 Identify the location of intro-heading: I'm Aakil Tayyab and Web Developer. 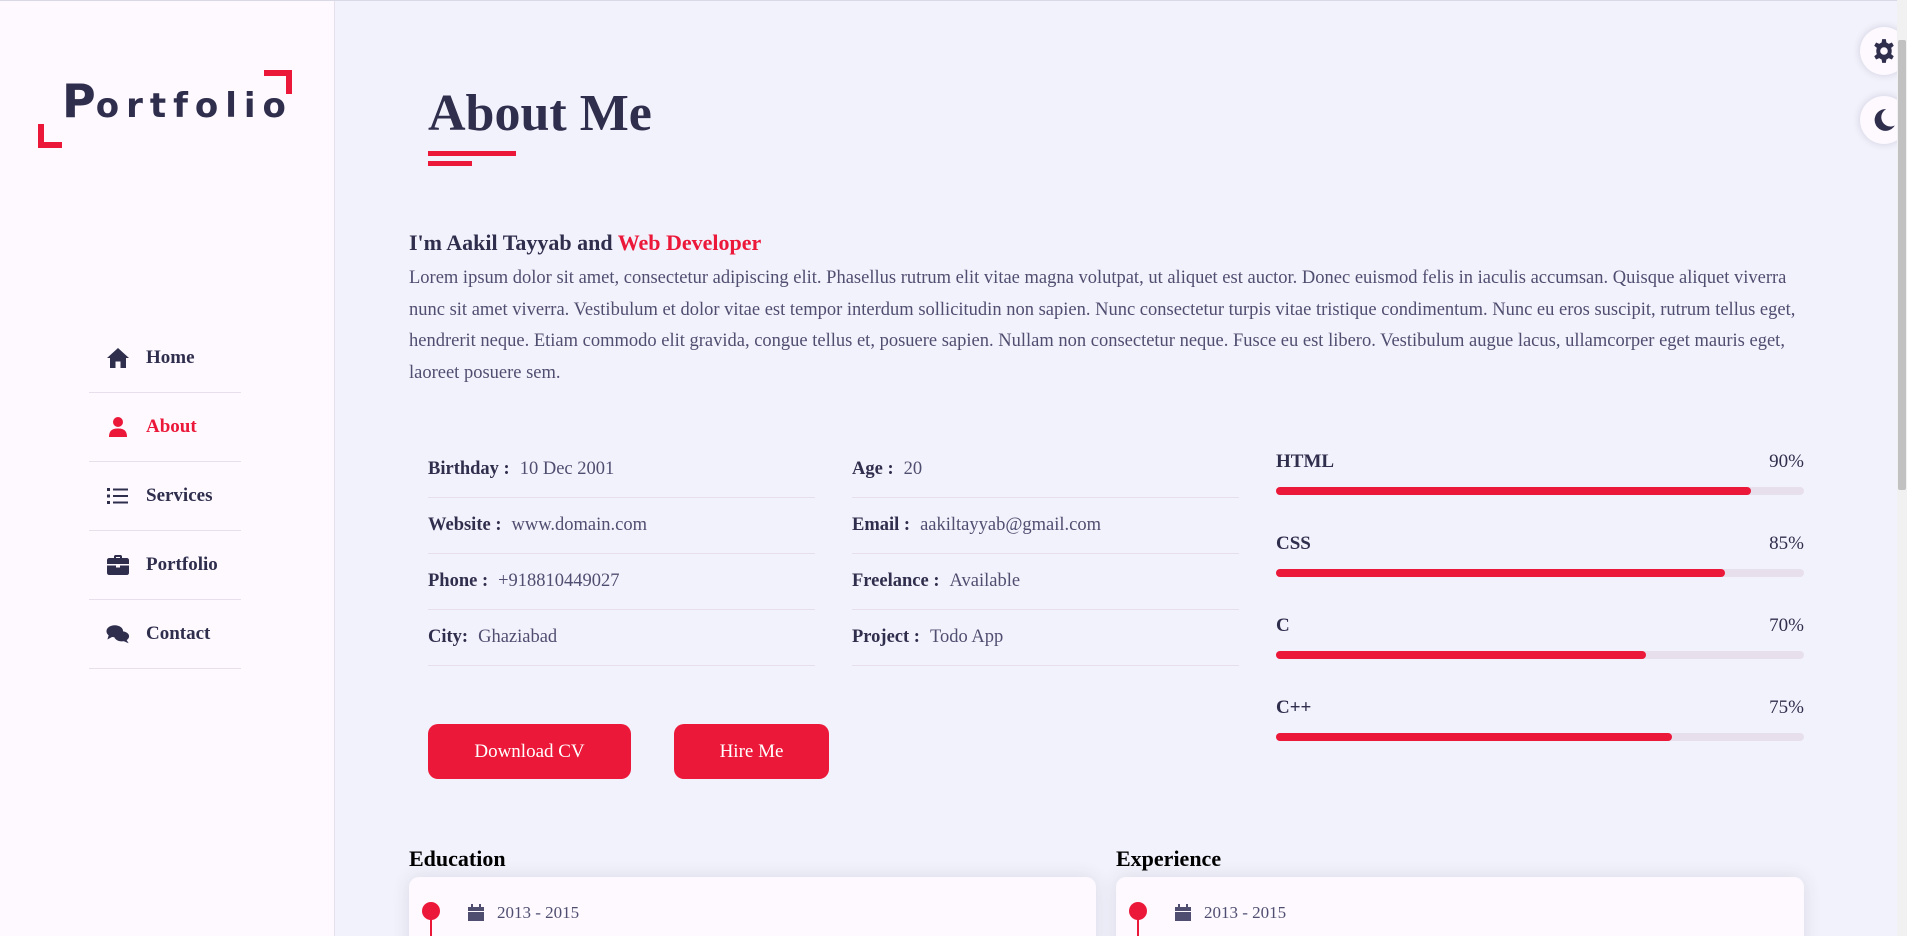
(585, 243).